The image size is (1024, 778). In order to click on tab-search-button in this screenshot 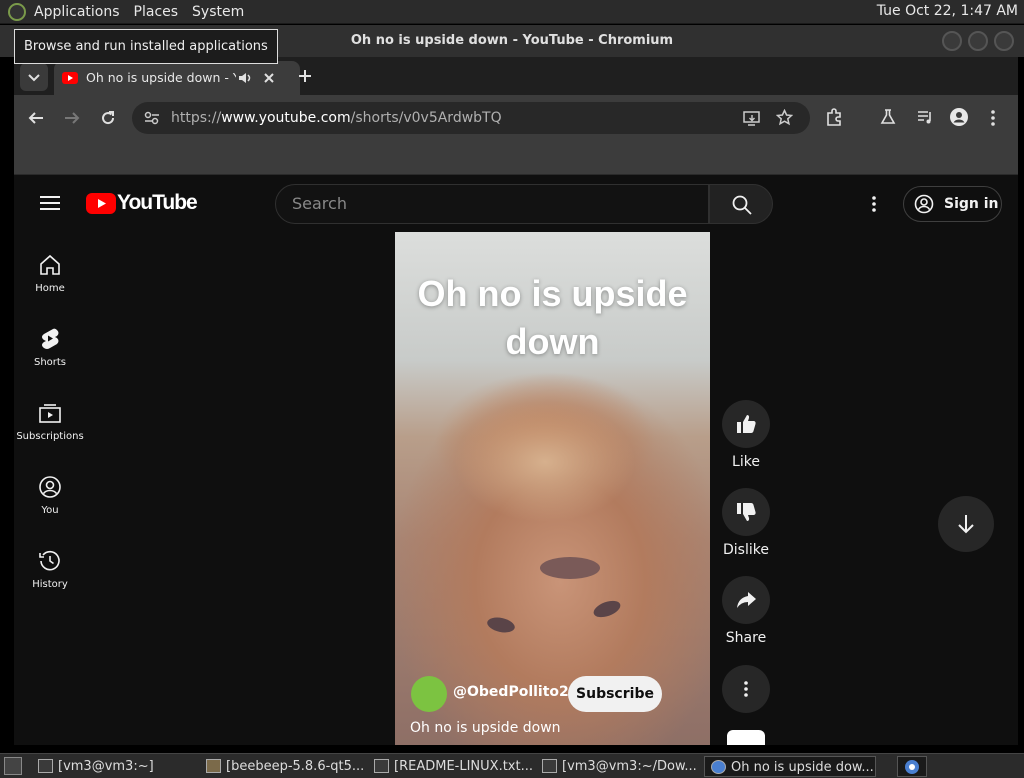, I will do `click(34, 77)`.